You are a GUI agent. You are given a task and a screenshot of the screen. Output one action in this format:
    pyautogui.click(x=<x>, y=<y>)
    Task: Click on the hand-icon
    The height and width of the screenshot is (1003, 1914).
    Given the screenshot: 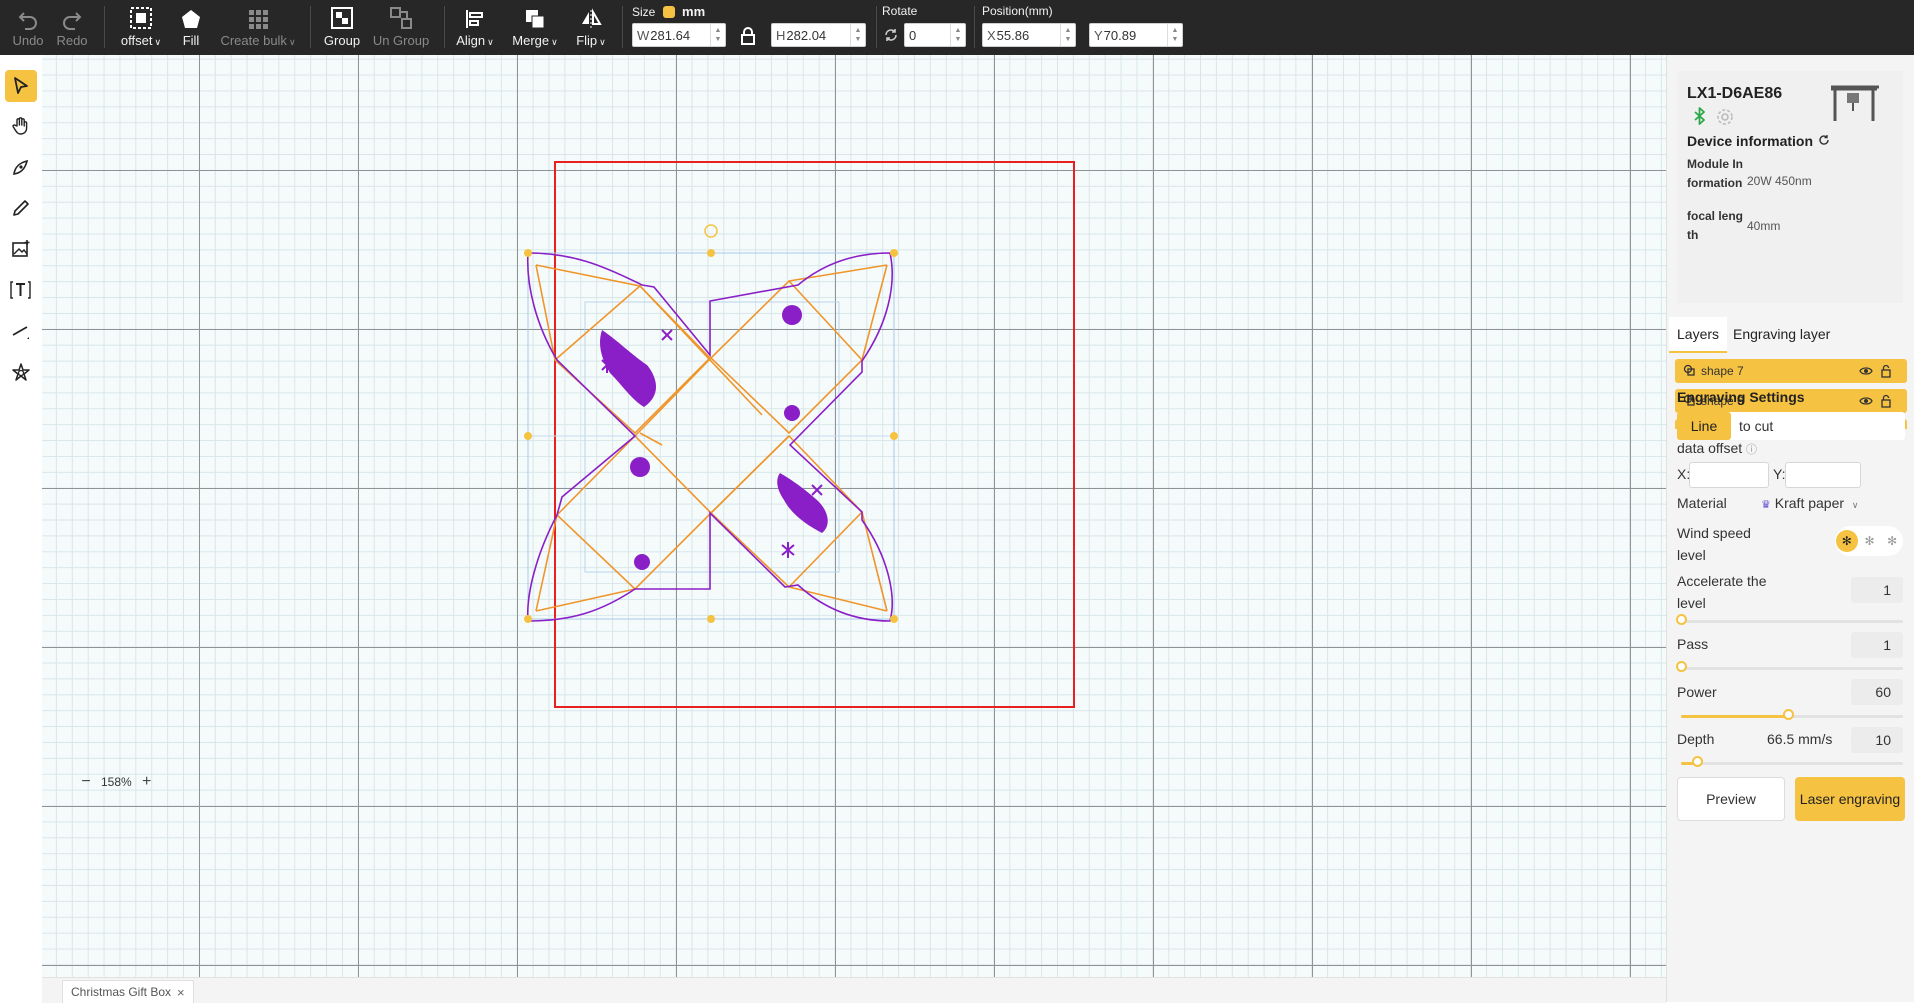 What is the action you would take?
    pyautogui.click(x=20, y=126)
    